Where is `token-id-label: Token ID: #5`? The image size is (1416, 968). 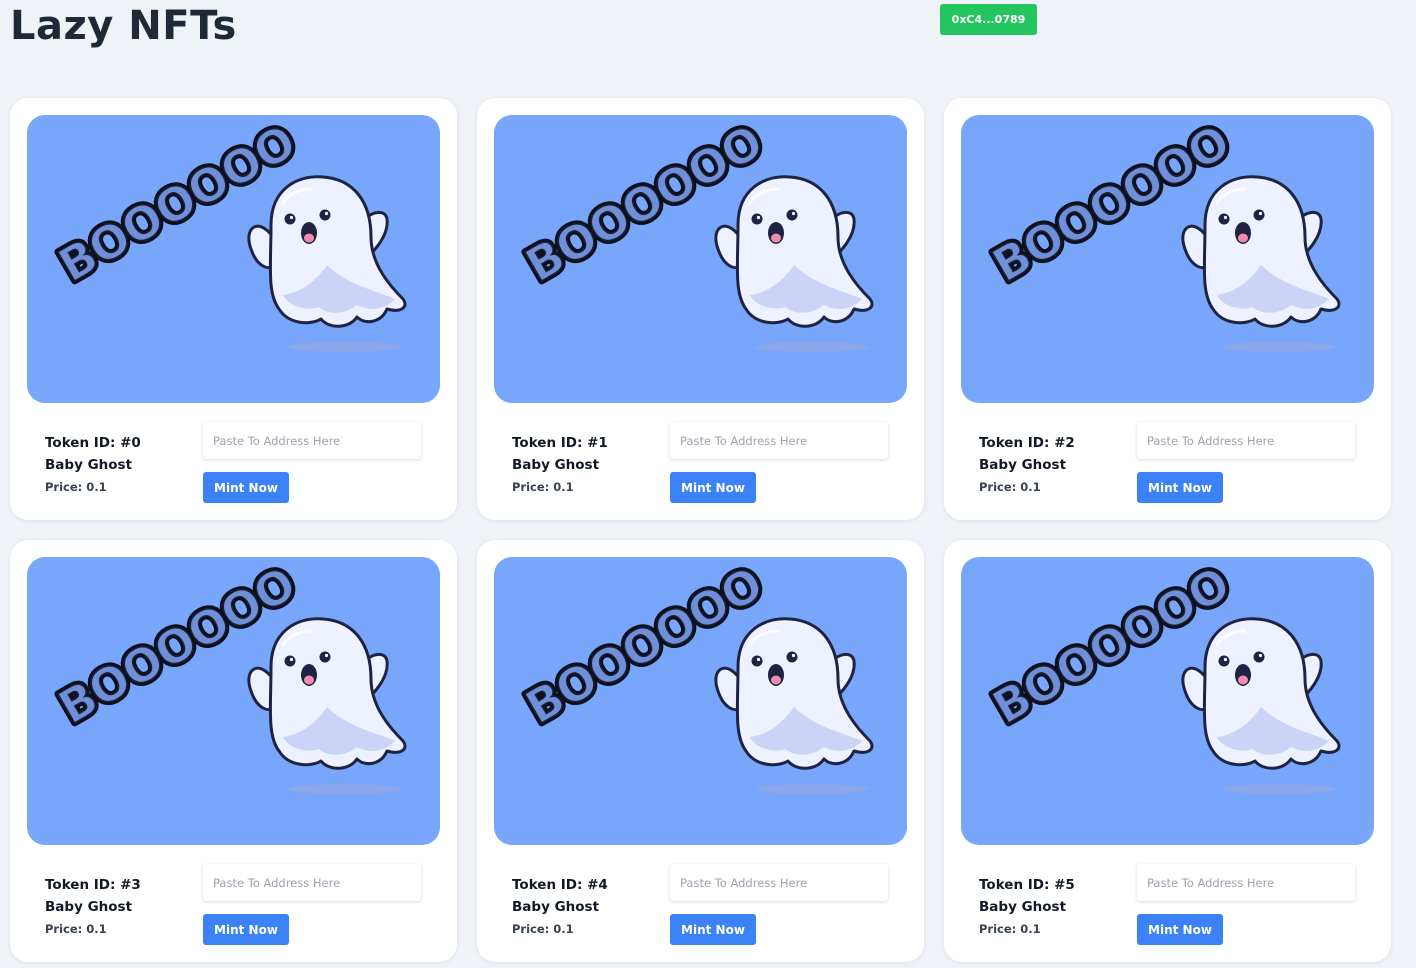 token-id-label: Token ID: #5 is located at coordinates (1027, 885).